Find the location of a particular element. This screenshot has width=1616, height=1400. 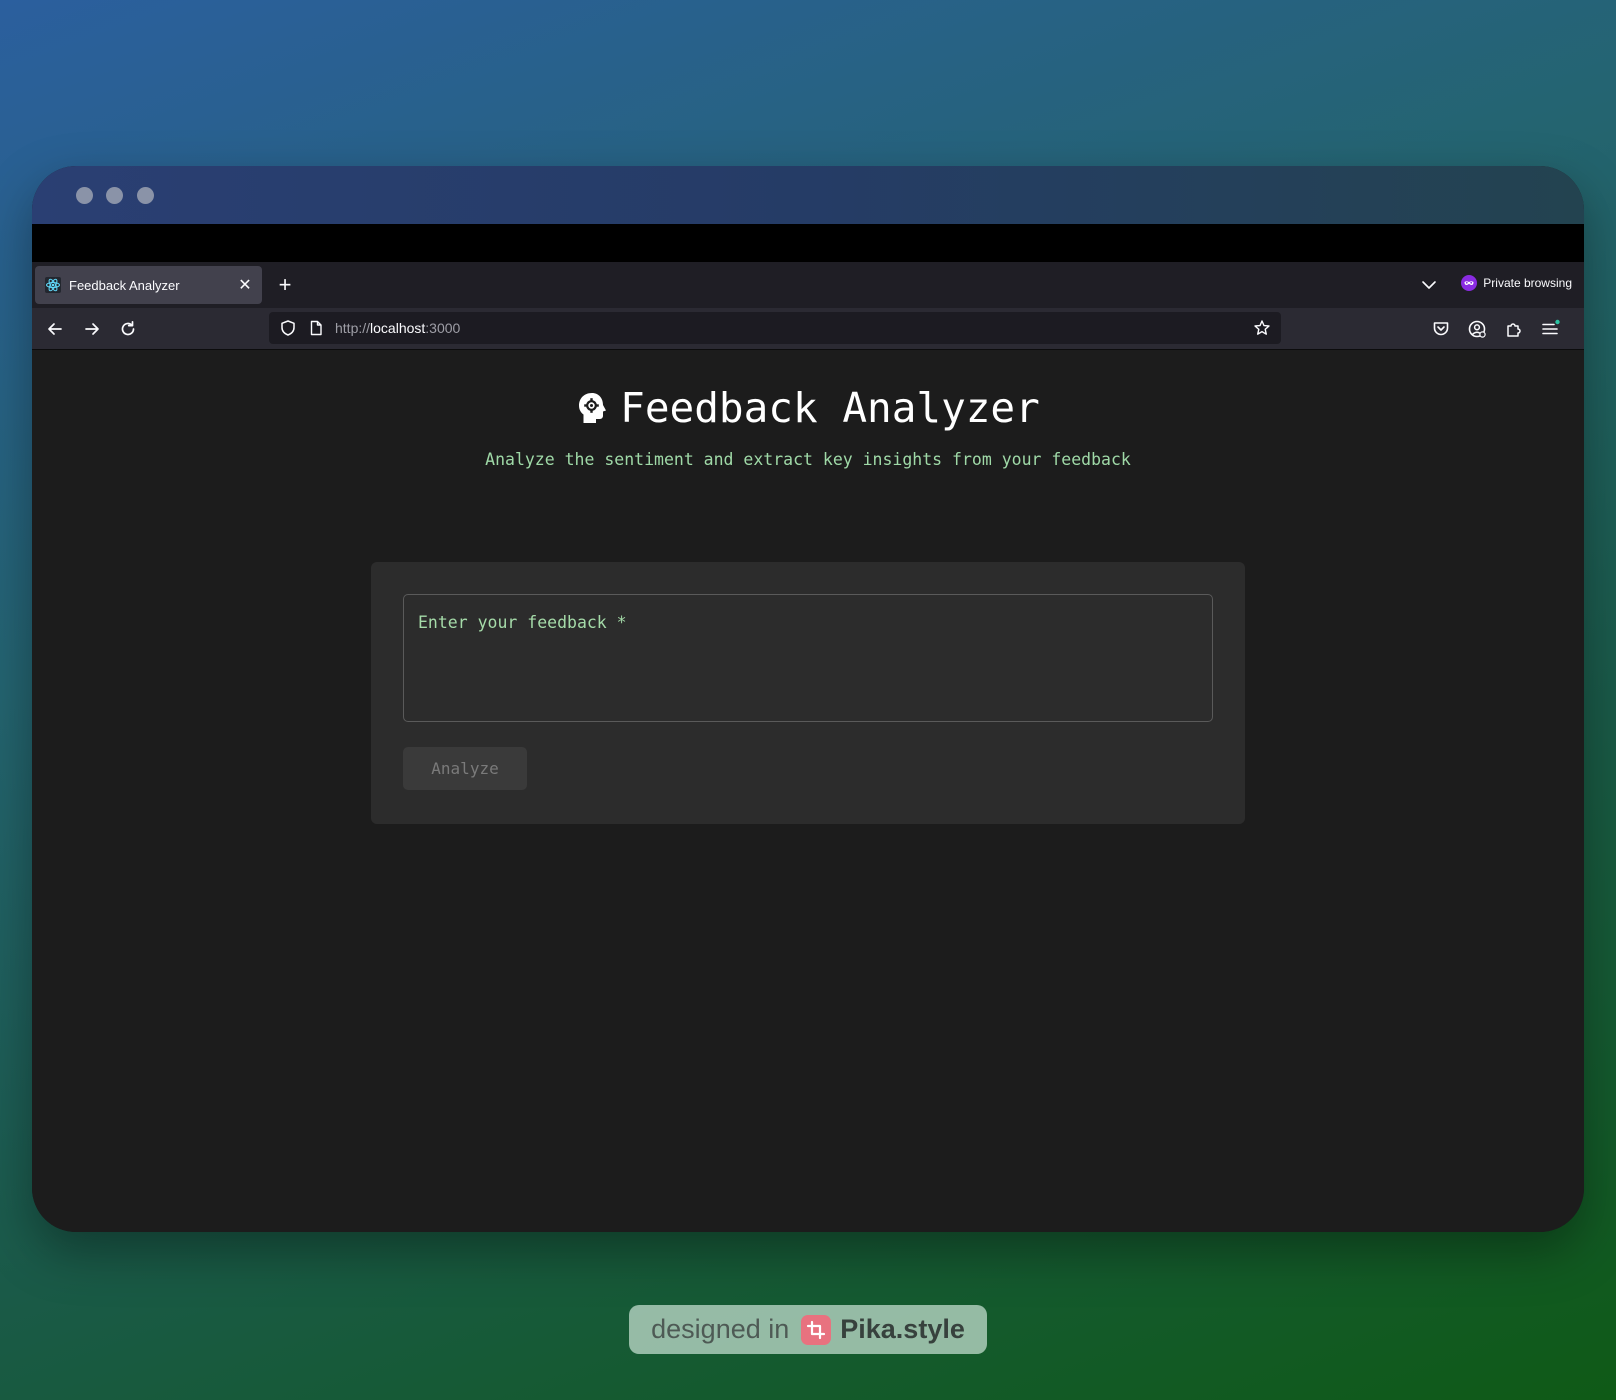

extensions-puzzle-icon is located at coordinates (1514, 329).